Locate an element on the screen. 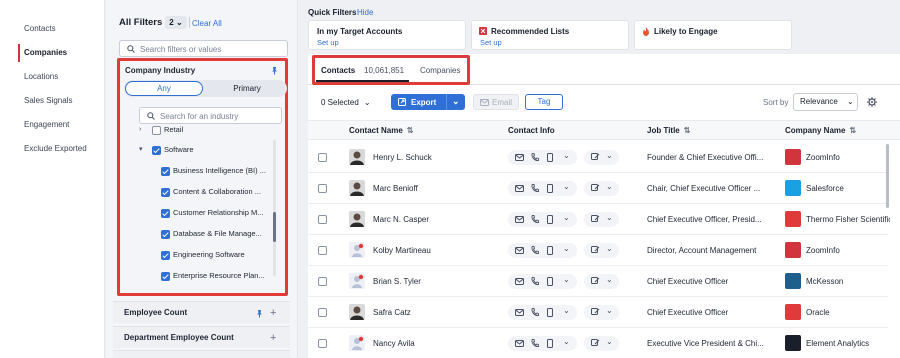 The width and height of the screenshot is (900, 358). chevron-right-icon: › is located at coordinates (140, 130).